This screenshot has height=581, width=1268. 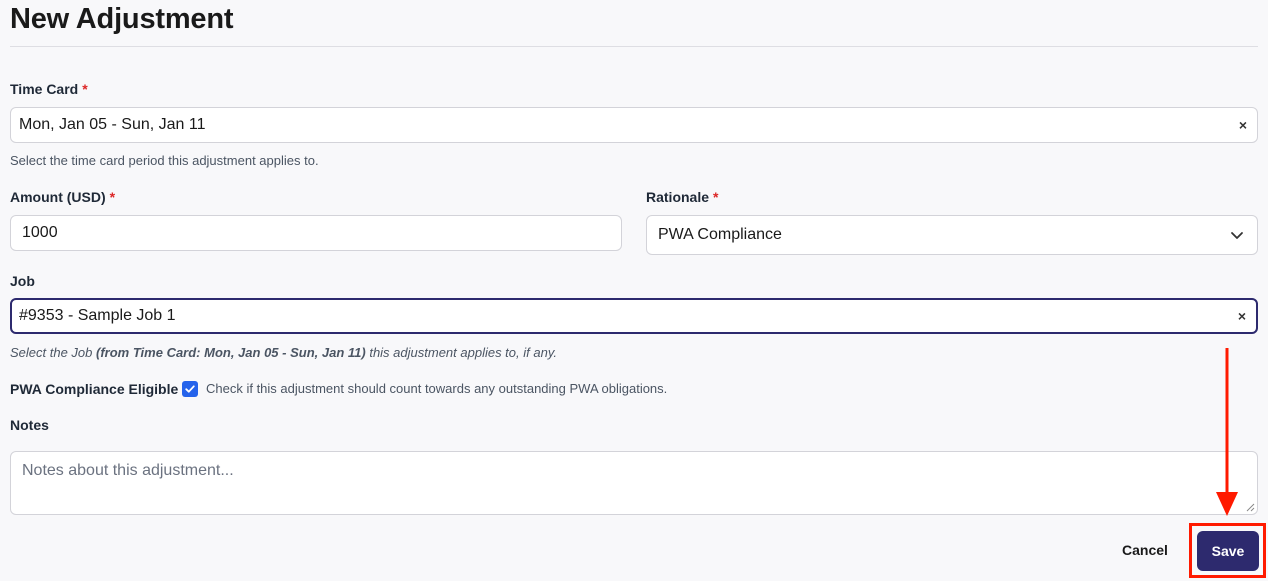 I want to click on rationale-value: PWA Compliance, so click(x=720, y=234).